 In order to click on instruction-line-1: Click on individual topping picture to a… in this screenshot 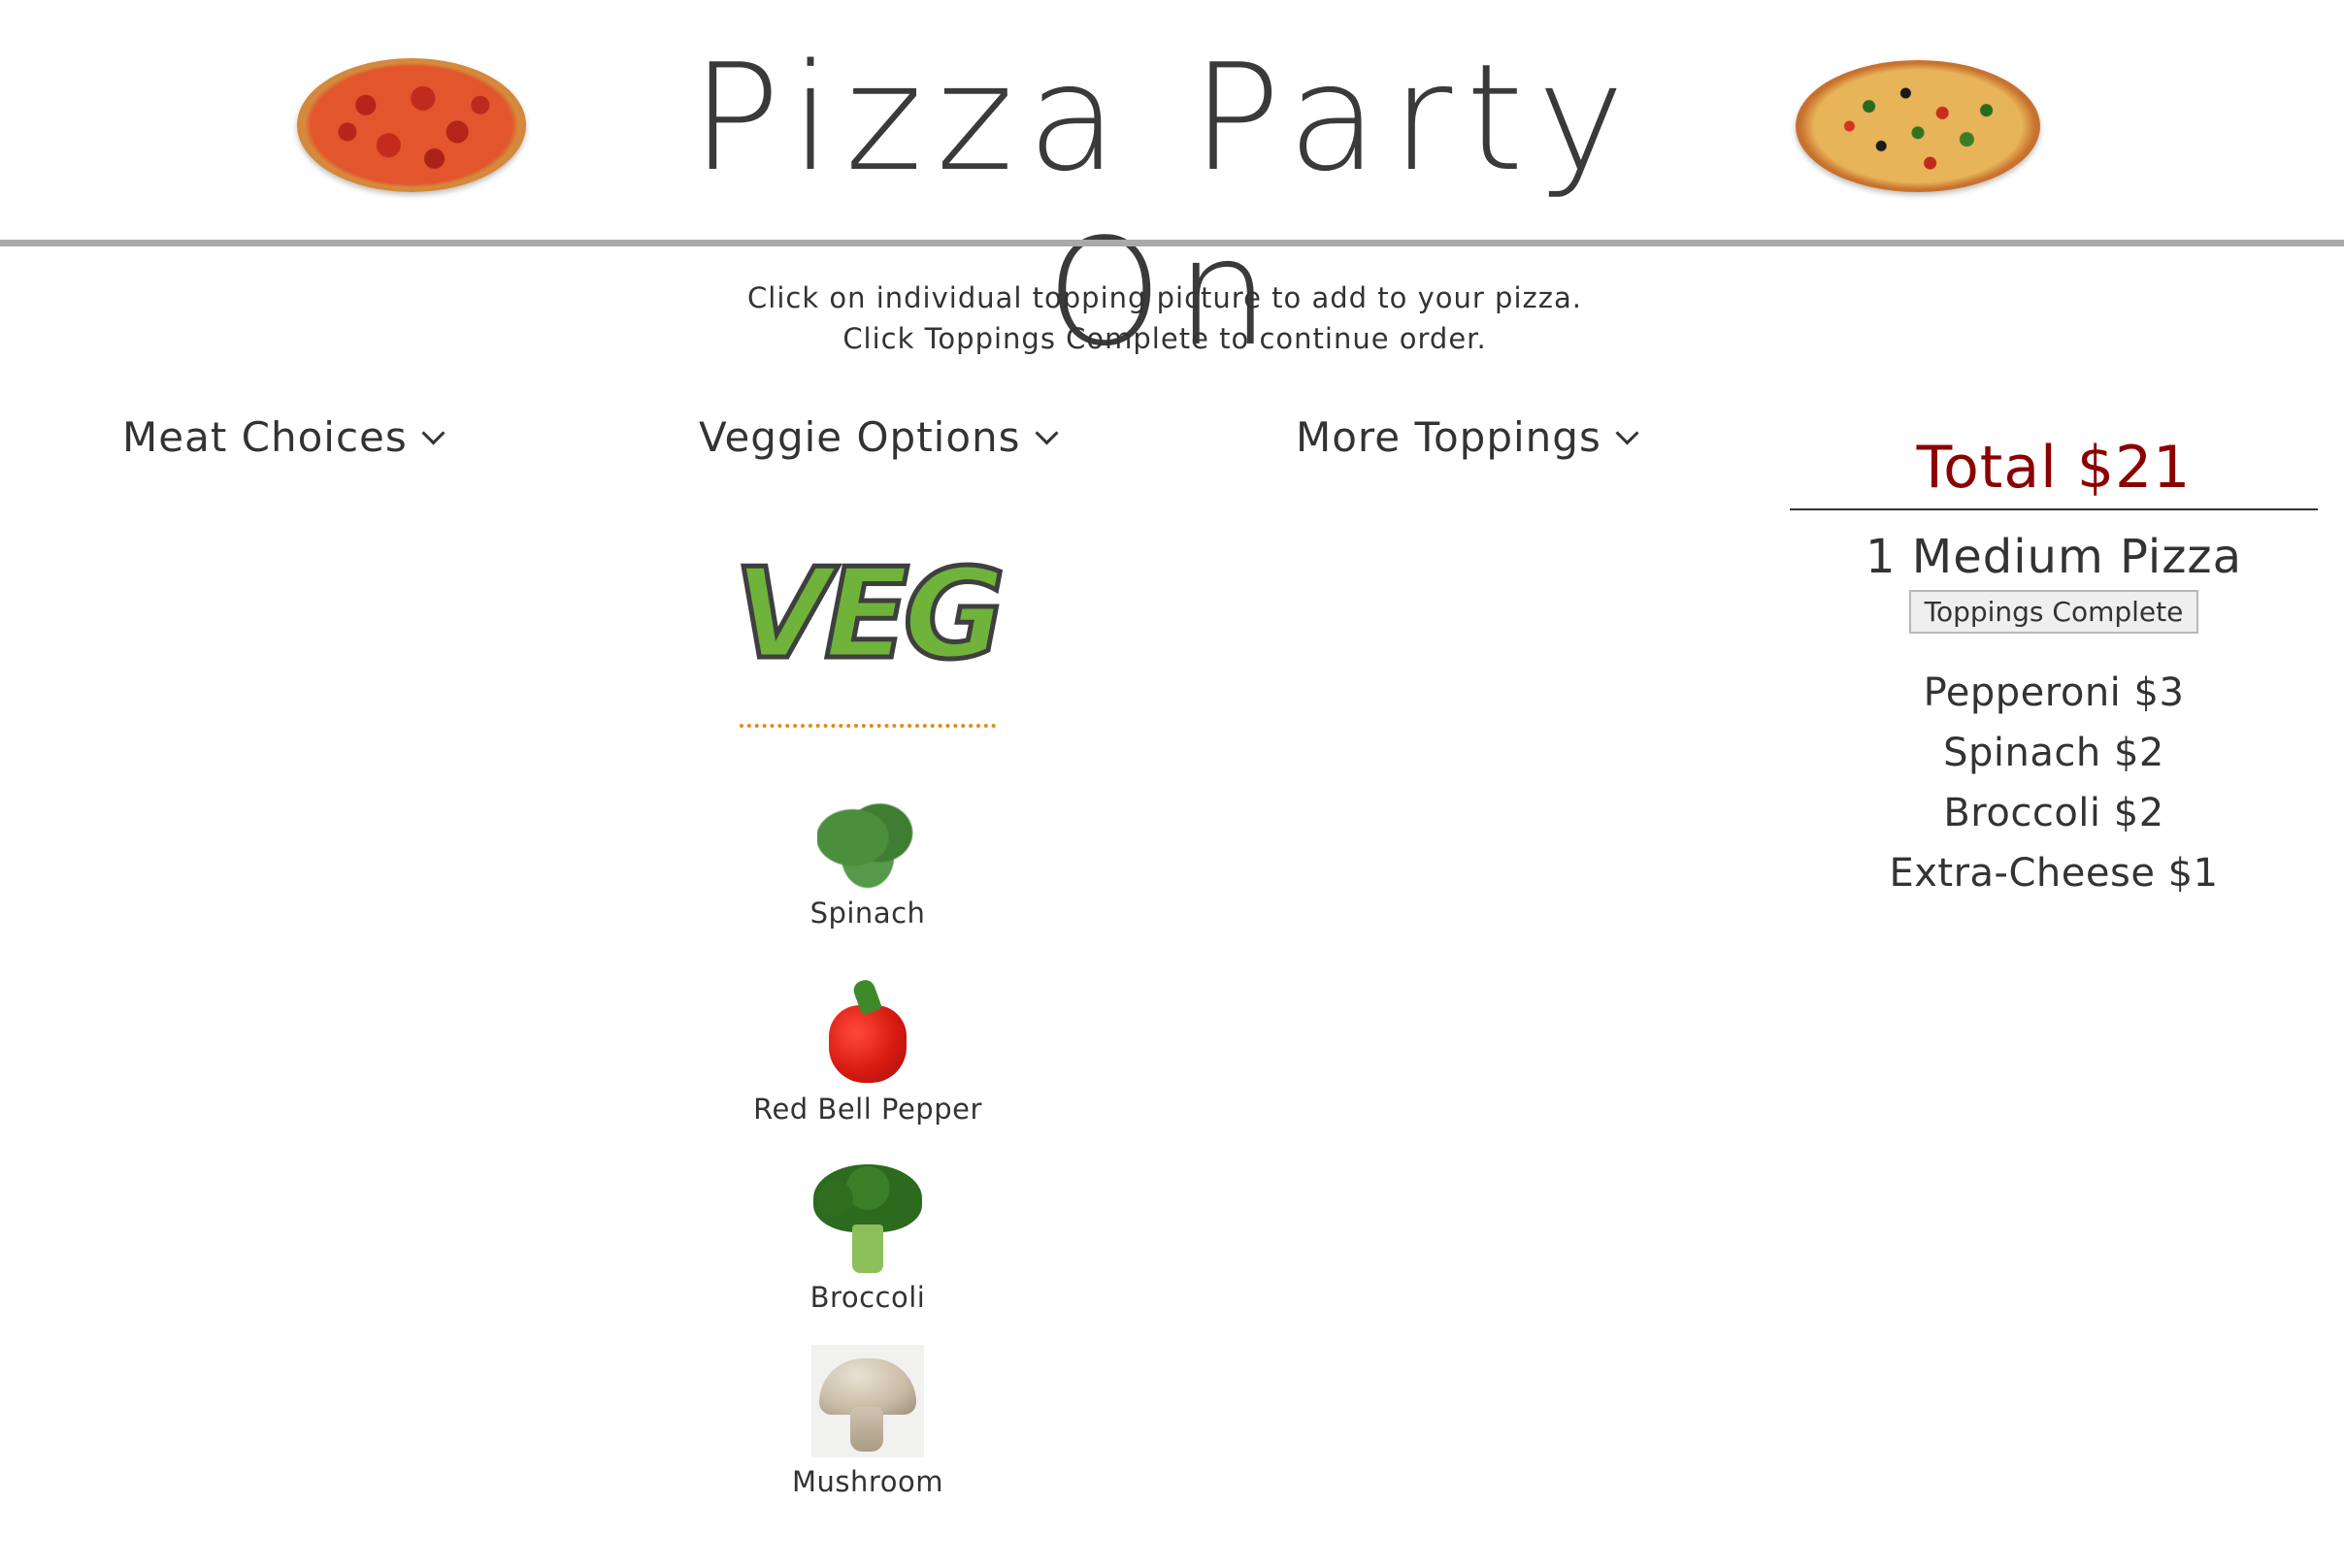, I will do `click(1164, 297)`.